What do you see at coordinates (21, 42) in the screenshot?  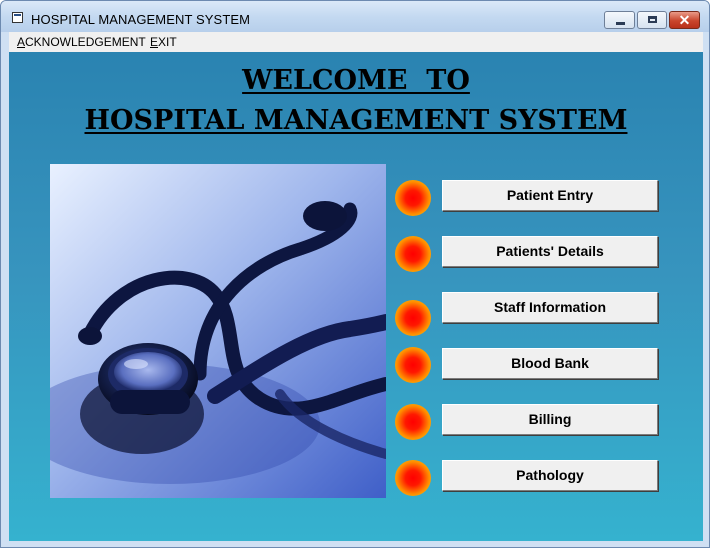 I see `menu-acknowledgement-mnemonic: A` at bounding box center [21, 42].